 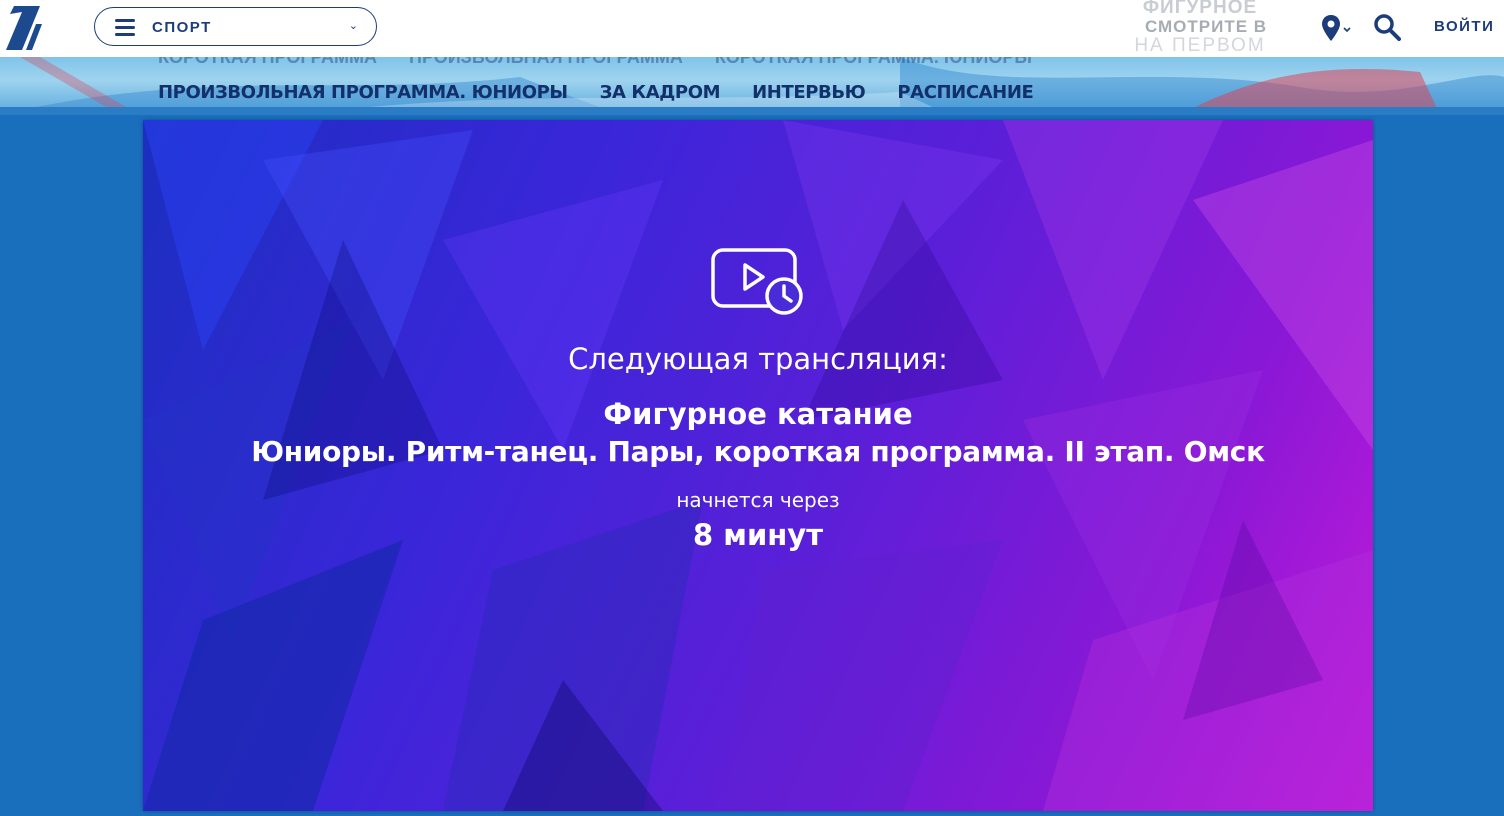 I want to click on event-title: Фигурное катание, so click(x=758, y=414).